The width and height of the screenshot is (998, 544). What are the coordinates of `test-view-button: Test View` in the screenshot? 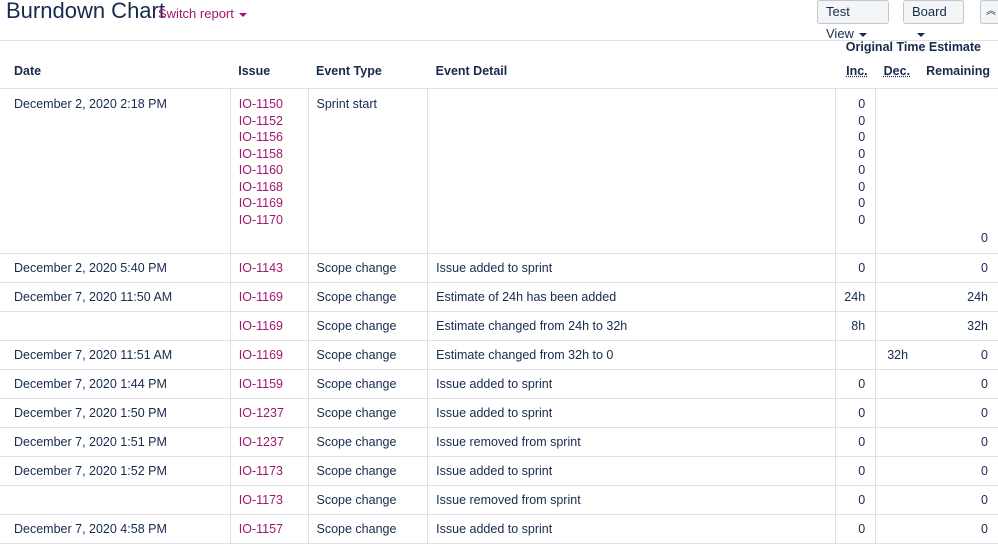 It's located at (853, 20).